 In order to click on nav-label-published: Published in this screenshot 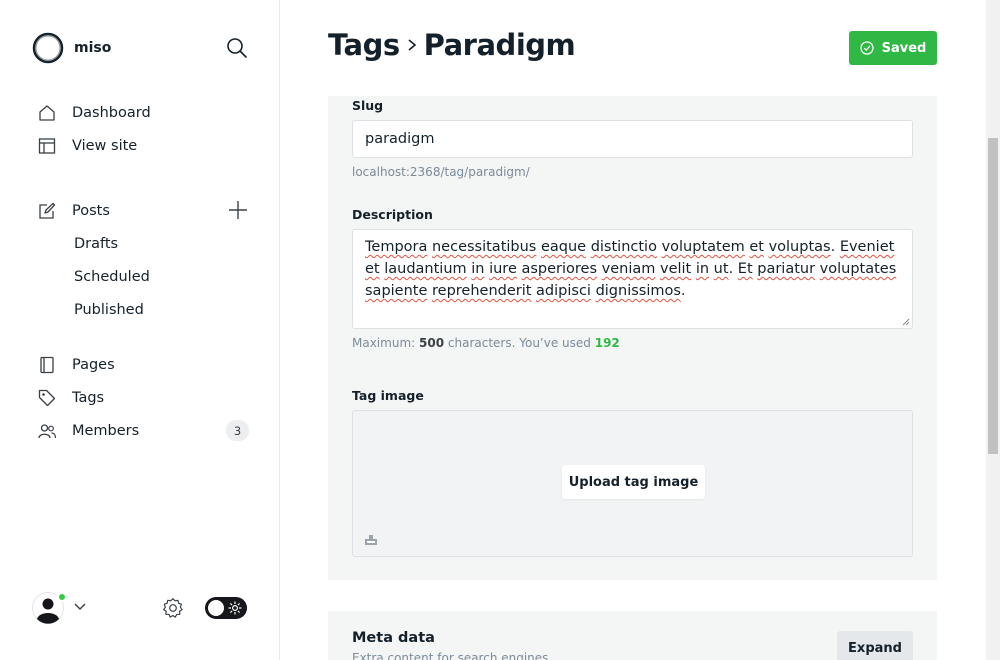, I will do `click(109, 309)`.